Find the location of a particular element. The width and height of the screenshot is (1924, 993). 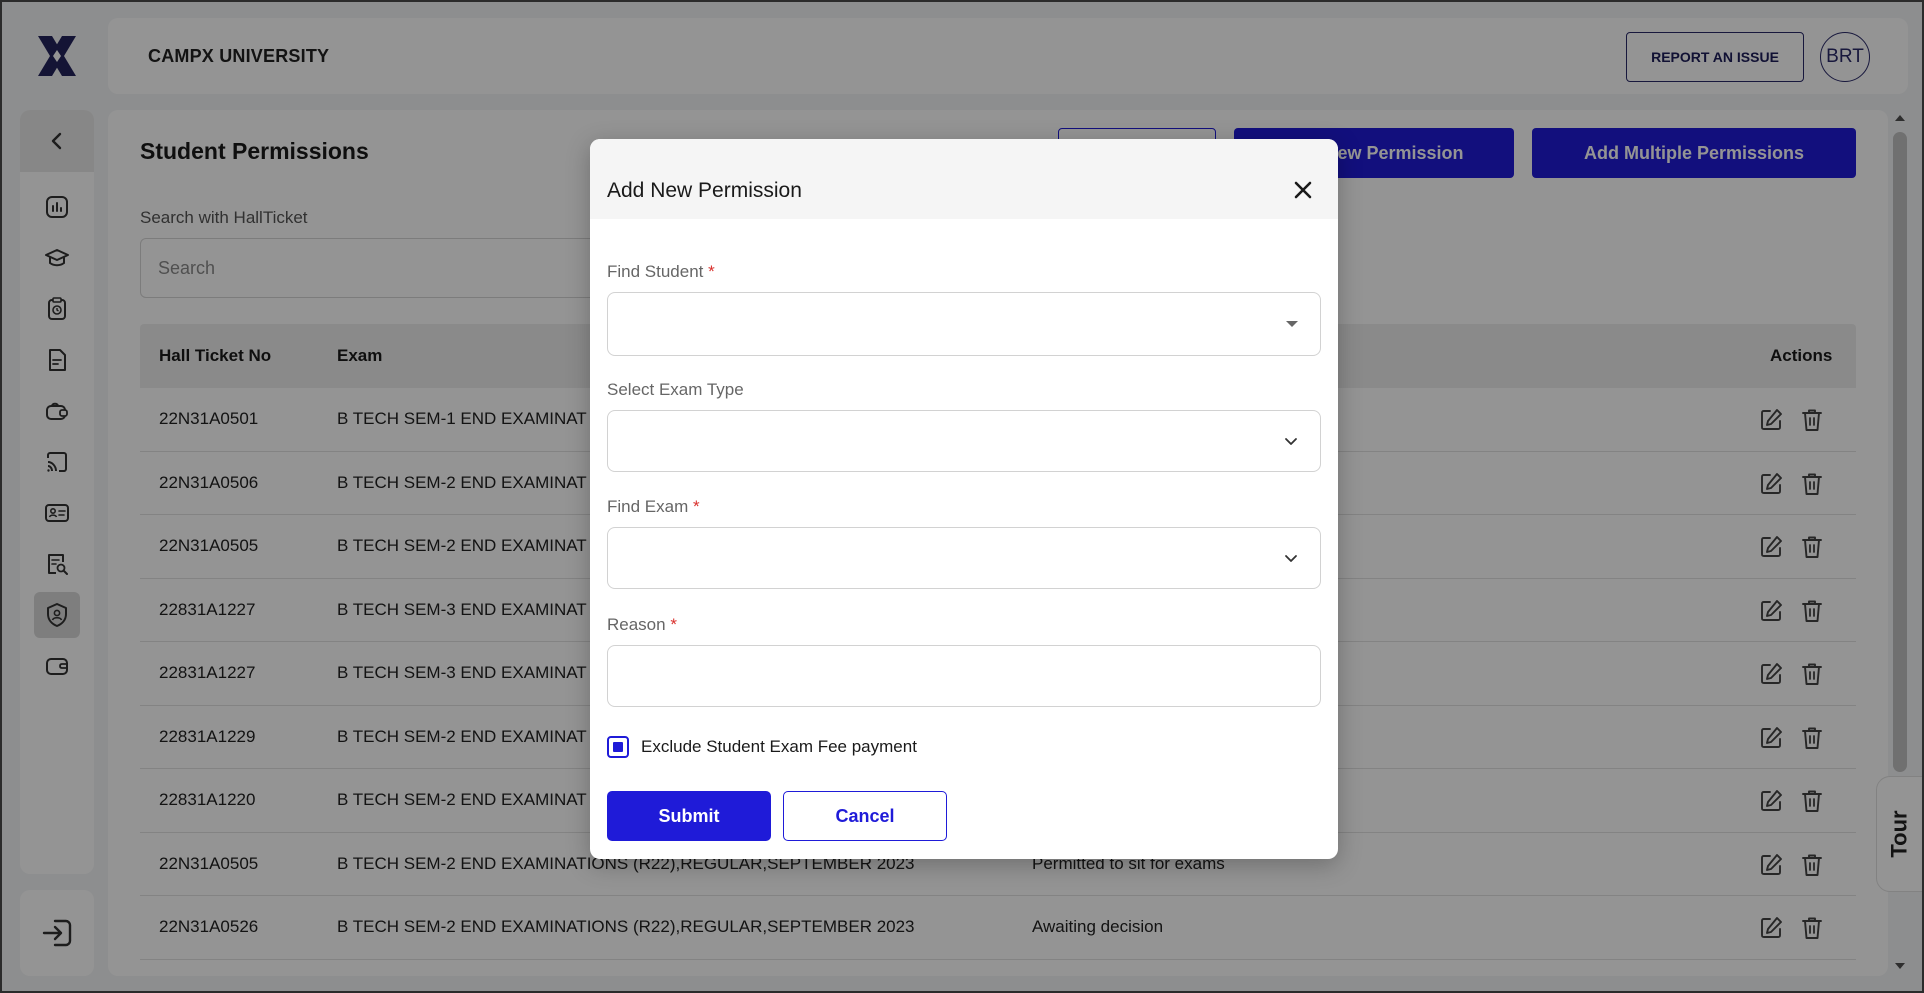

caret-down-icon is located at coordinates (1292, 324).